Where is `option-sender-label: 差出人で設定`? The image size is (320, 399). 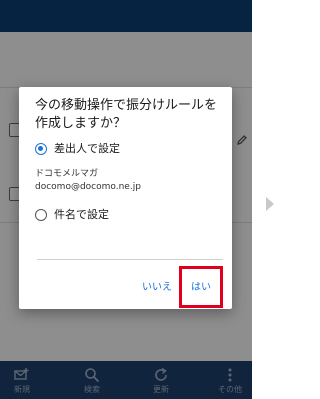 option-sender-label: 差出人で設定 is located at coordinates (87, 149).